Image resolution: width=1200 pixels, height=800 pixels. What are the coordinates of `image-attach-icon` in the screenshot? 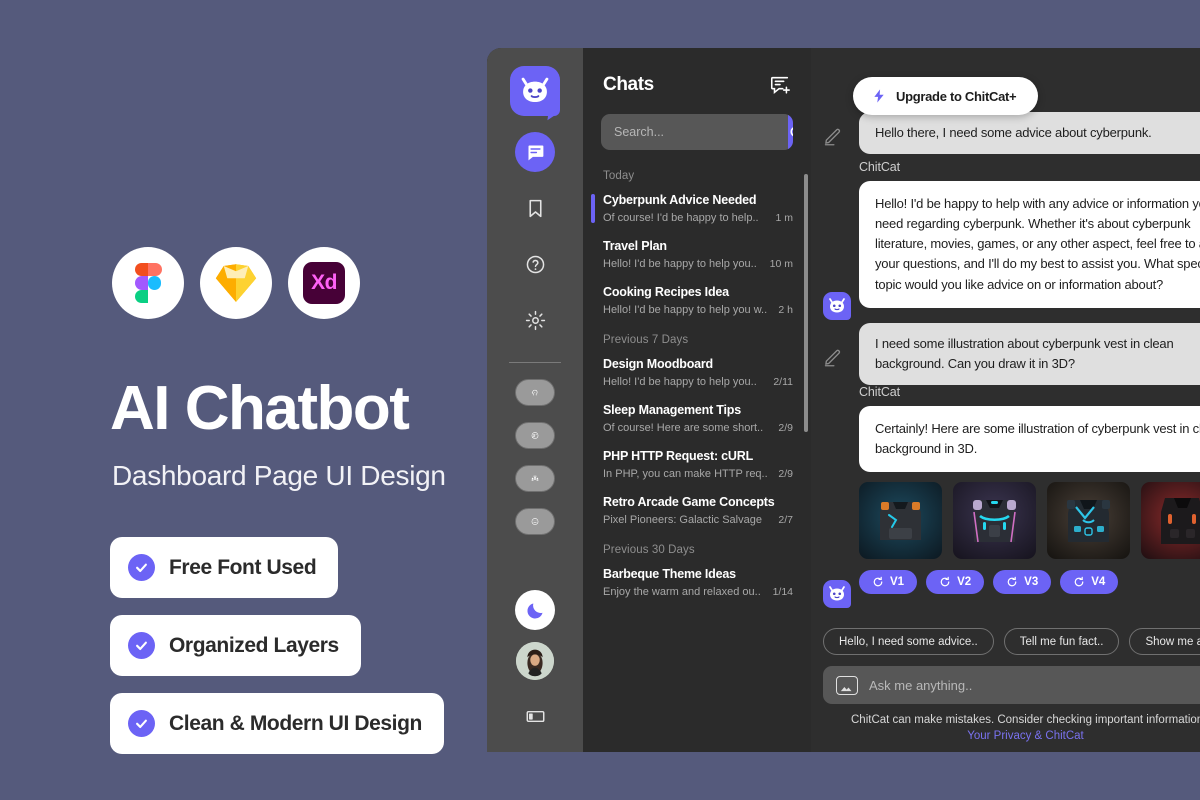 It's located at (847, 685).